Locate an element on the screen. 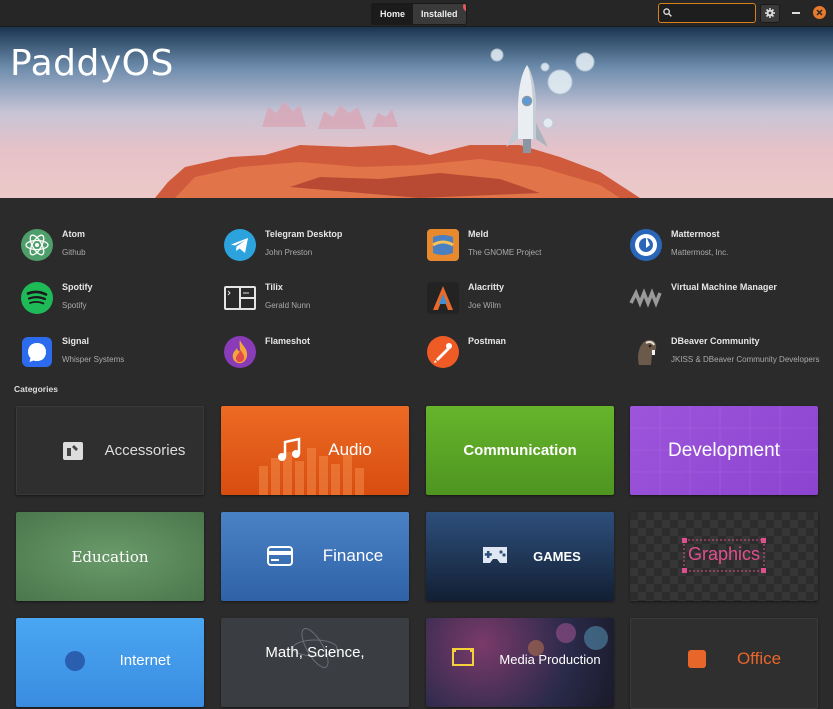 The image size is (833, 709). app-name: DBeaver Community is located at coordinates (715, 341).